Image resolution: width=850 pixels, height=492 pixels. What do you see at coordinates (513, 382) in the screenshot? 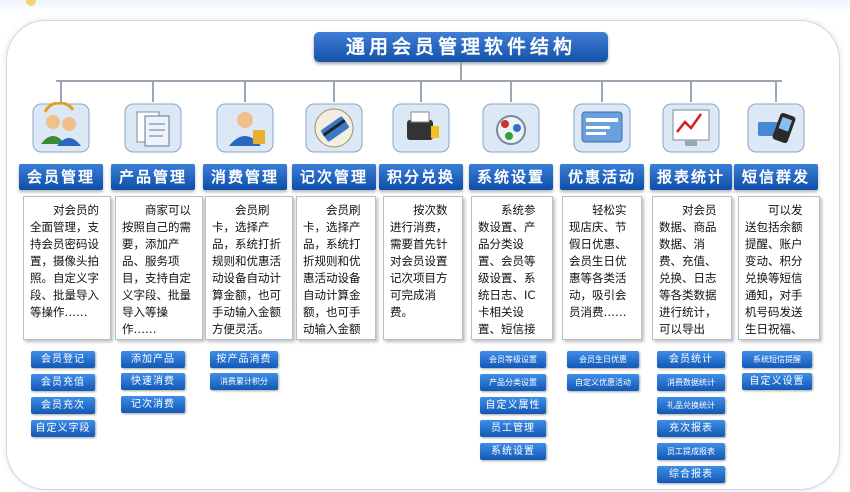
I see `sub-button: 产品分类设置` at bounding box center [513, 382].